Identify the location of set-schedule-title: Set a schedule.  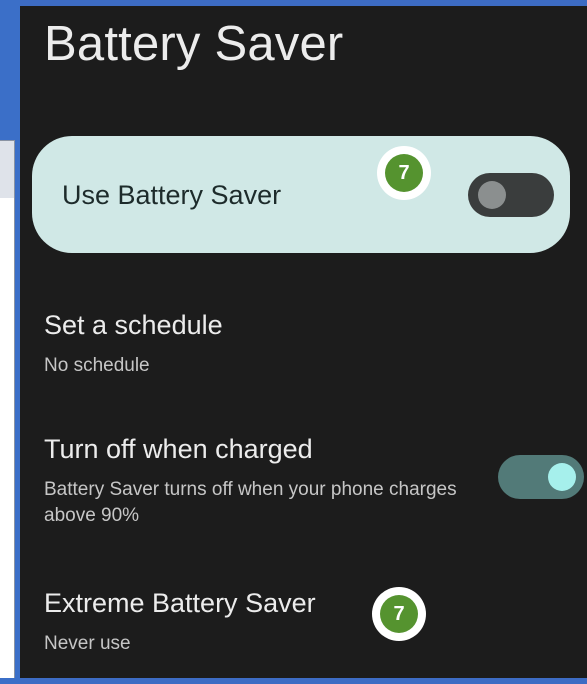
(133, 325).